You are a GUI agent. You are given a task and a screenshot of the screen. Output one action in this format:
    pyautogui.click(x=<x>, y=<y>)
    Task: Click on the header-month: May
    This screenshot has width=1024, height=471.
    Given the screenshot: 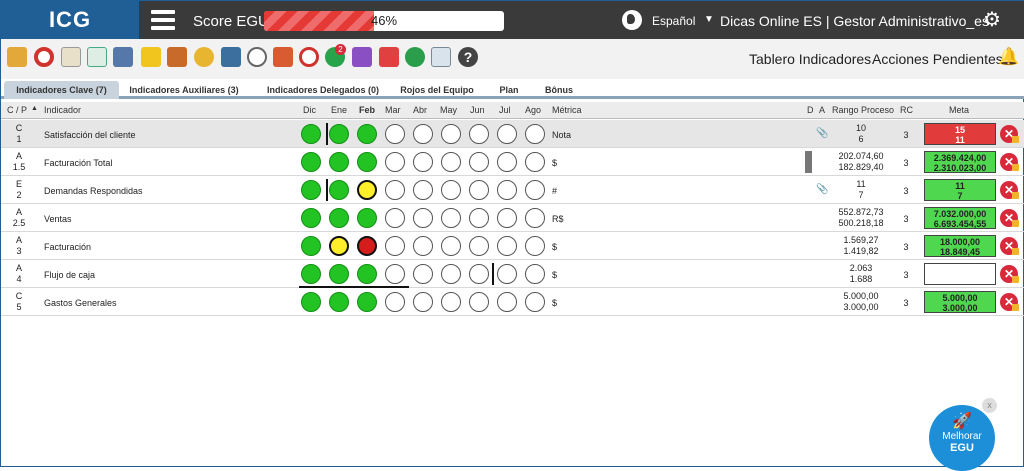 What is the action you would take?
    pyautogui.click(x=448, y=110)
    